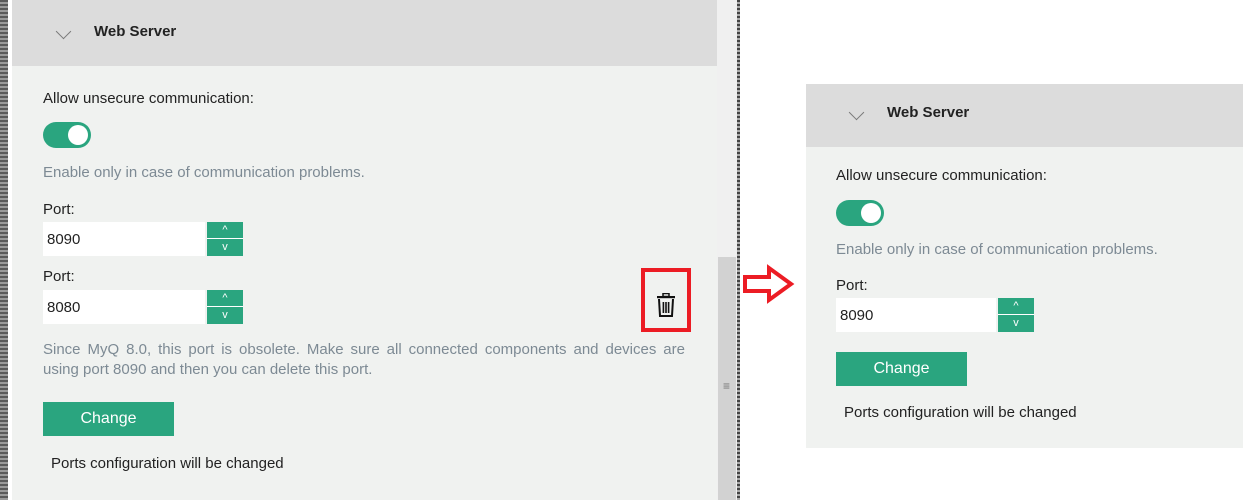  What do you see at coordinates (727, 386) in the screenshot?
I see `scroll-grip-icon: ≡` at bounding box center [727, 386].